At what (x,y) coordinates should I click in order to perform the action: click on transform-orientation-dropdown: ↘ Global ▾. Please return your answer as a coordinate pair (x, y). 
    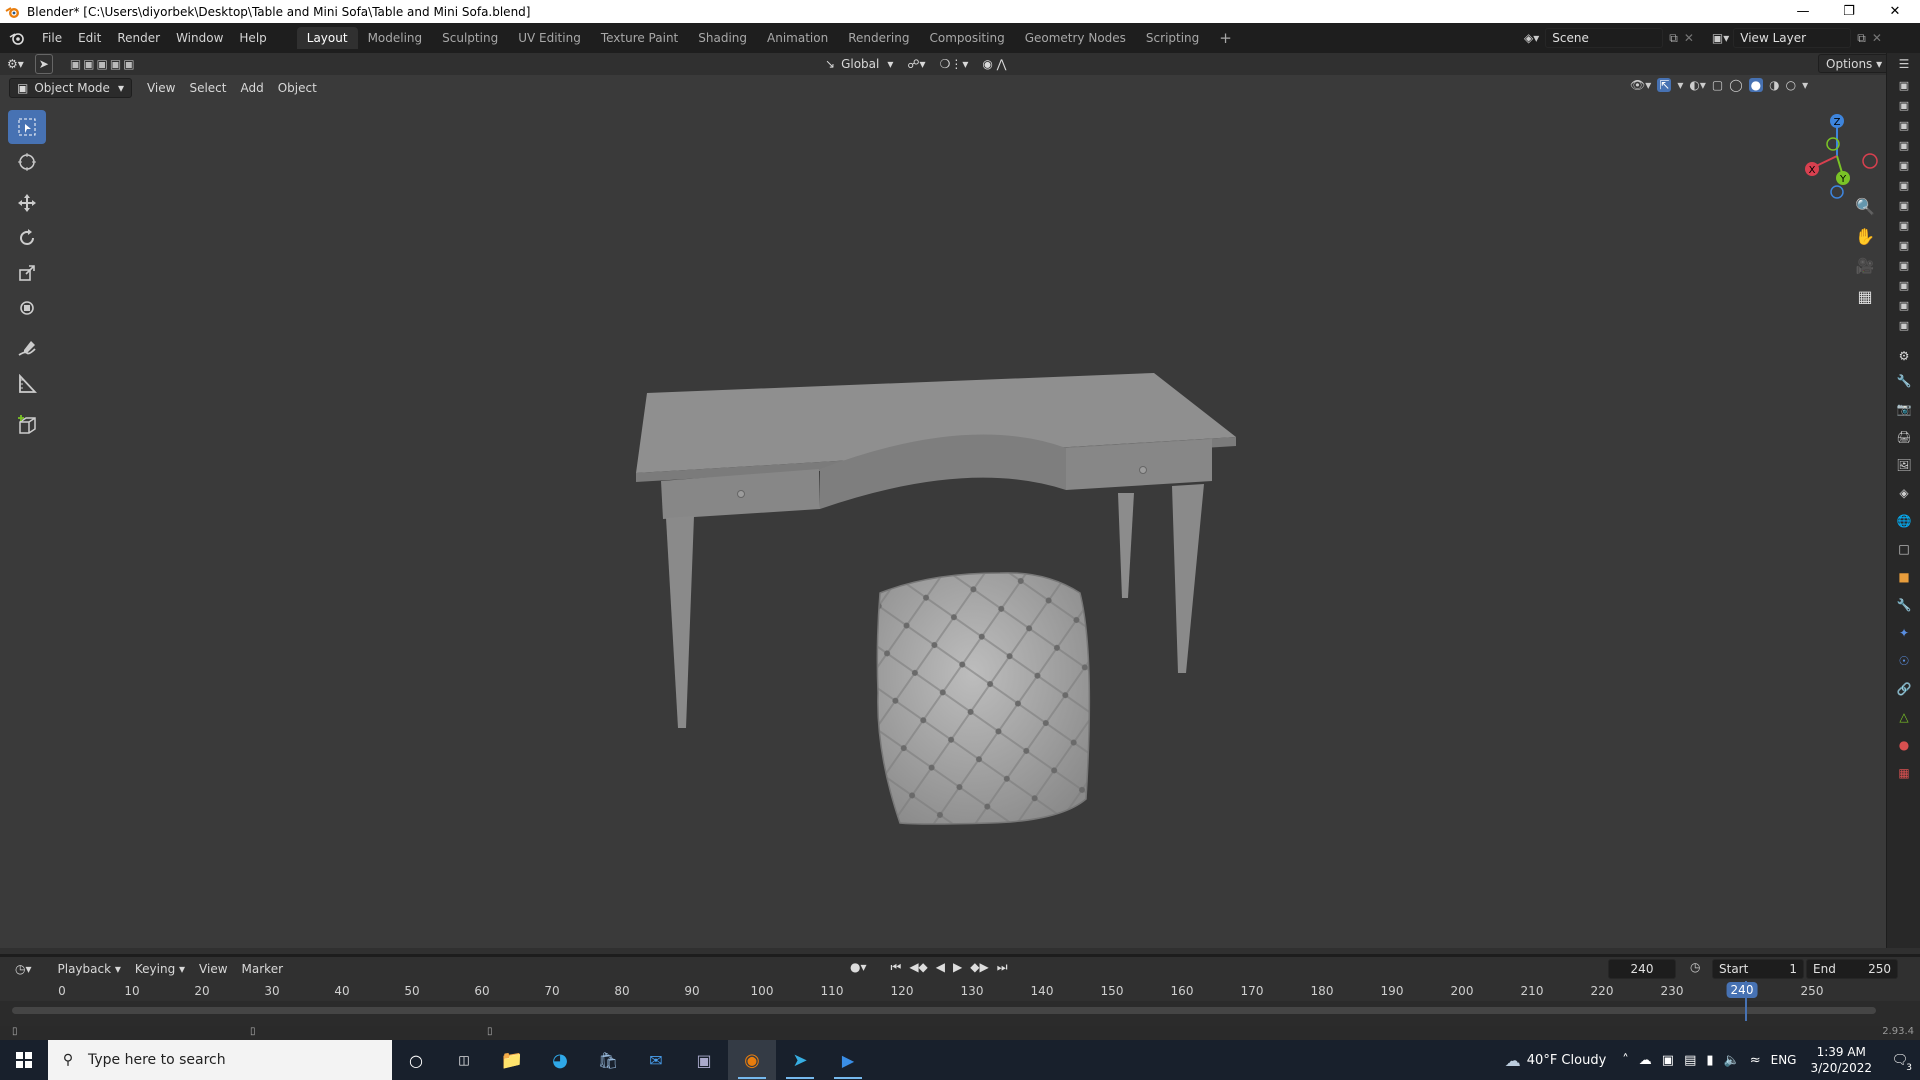
    Looking at the image, I should click on (859, 64).